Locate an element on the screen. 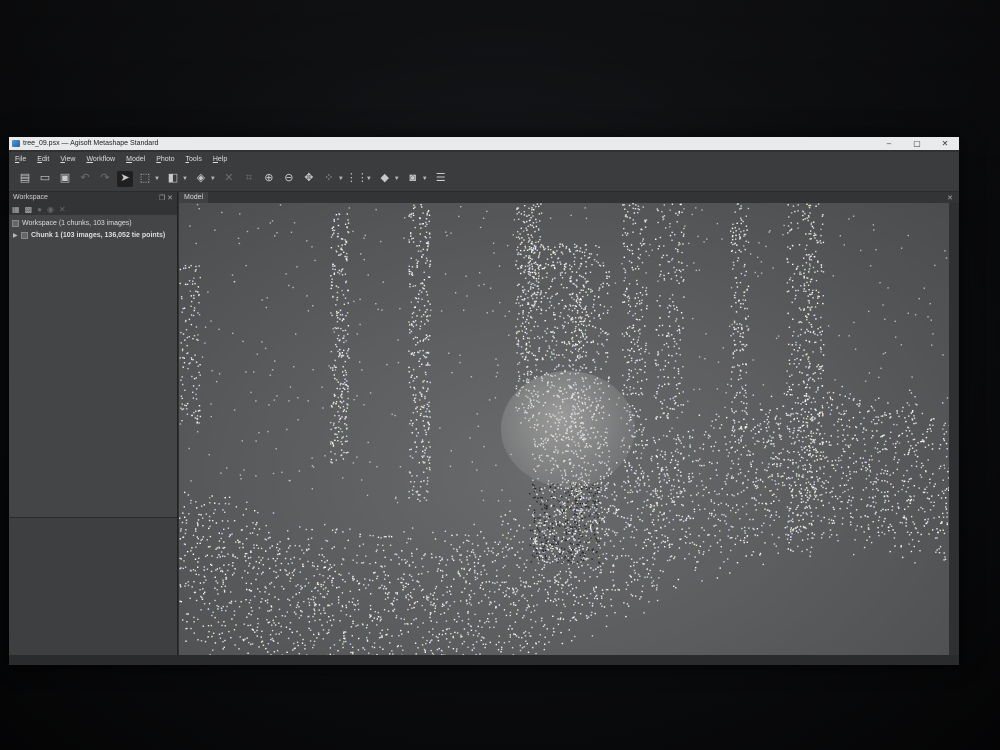 Image resolution: width=1000 pixels, height=750 pixels. menu-file: File is located at coordinates (20, 159).